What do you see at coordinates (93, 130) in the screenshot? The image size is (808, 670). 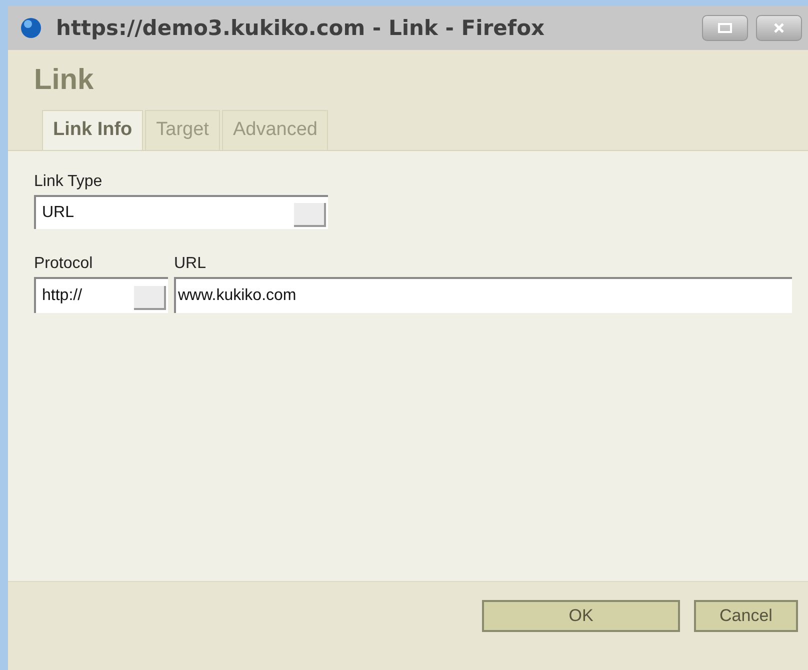 I see `tab: Link Info` at bounding box center [93, 130].